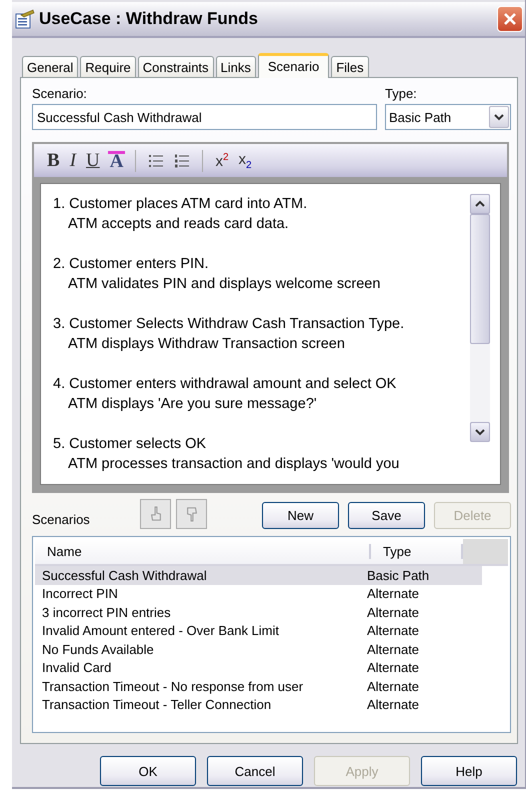  I want to click on row-name: Successful Cash Withdrawal, so click(124, 575).